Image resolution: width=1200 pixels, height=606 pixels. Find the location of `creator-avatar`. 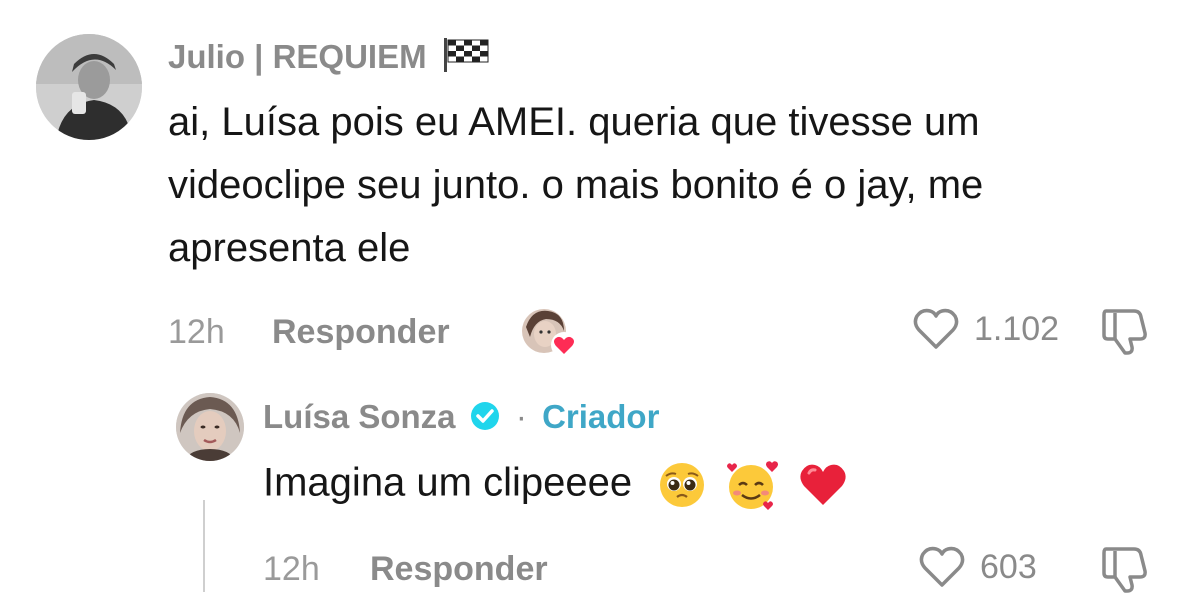

creator-avatar is located at coordinates (210, 427).